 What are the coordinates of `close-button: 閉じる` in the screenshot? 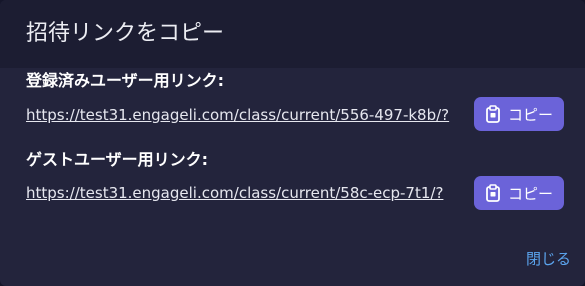 It's located at (548, 259).